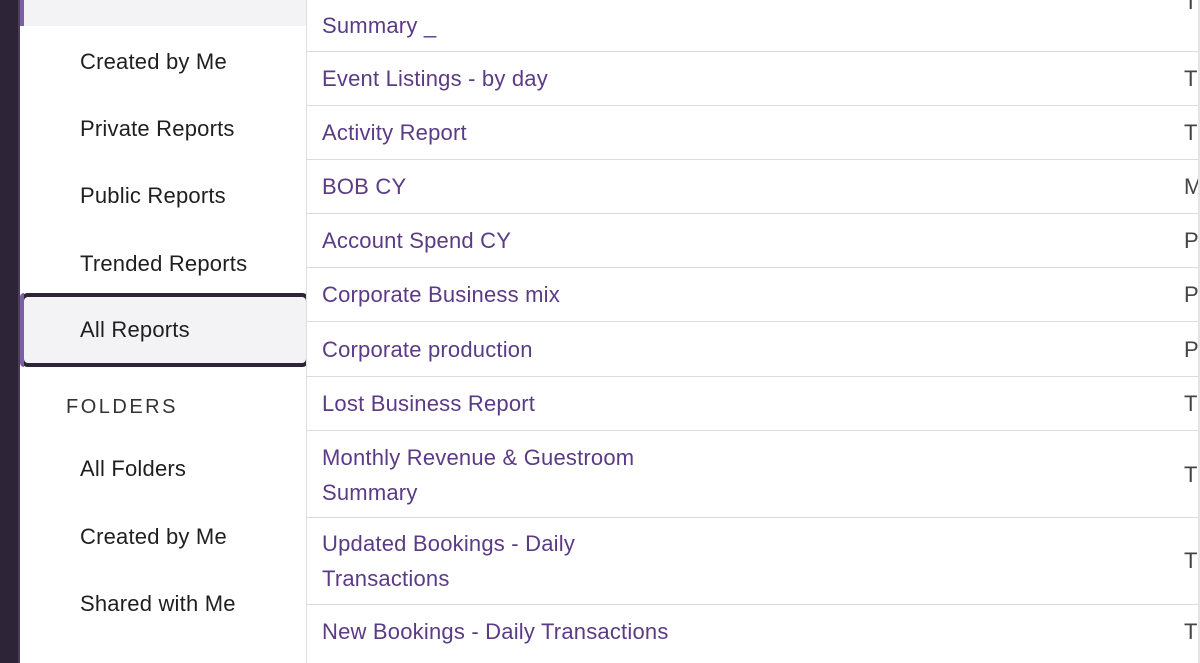 The height and width of the screenshot is (663, 1200). What do you see at coordinates (753, 187) in the screenshot?
I see `table-row: BOB CY M` at bounding box center [753, 187].